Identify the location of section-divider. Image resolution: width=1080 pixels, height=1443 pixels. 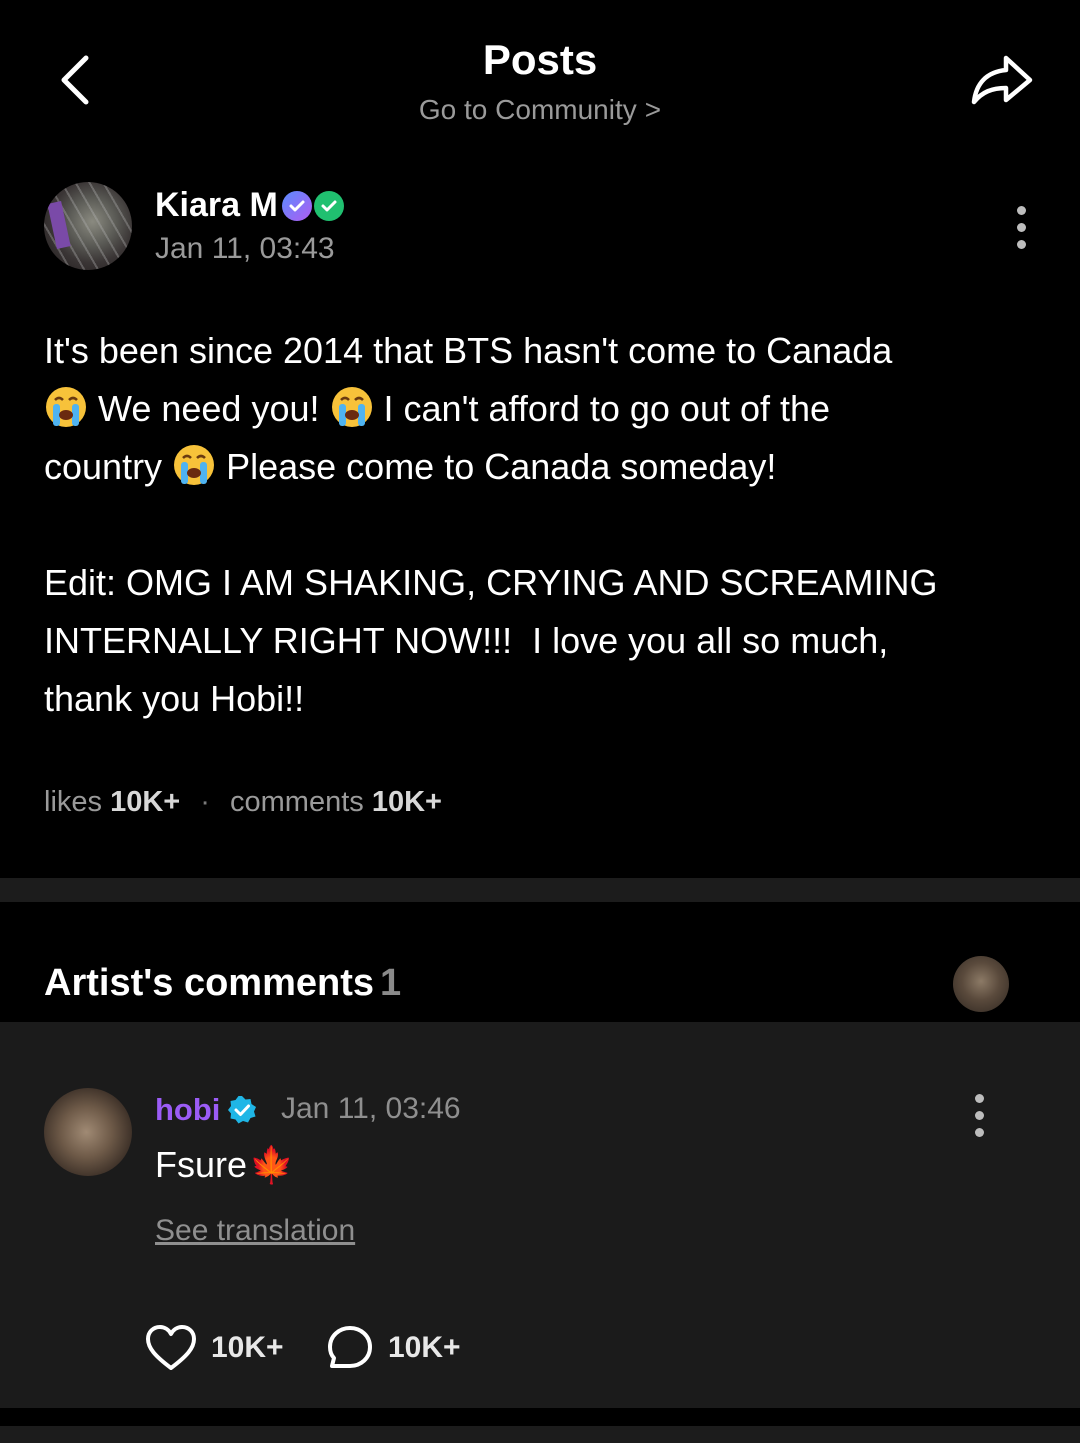
(540, 890).